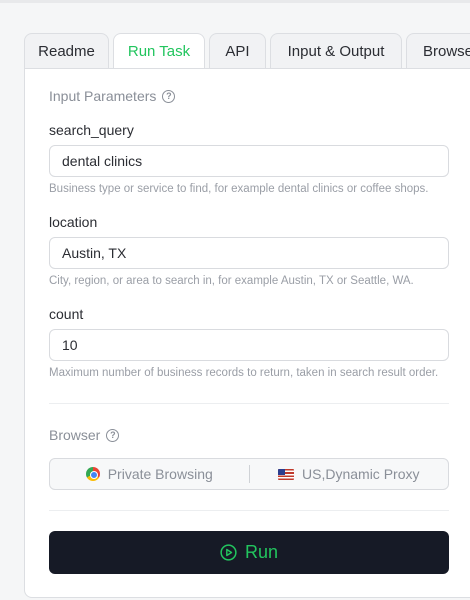  I want to click on run-button-label: Run, so click(261, 552).